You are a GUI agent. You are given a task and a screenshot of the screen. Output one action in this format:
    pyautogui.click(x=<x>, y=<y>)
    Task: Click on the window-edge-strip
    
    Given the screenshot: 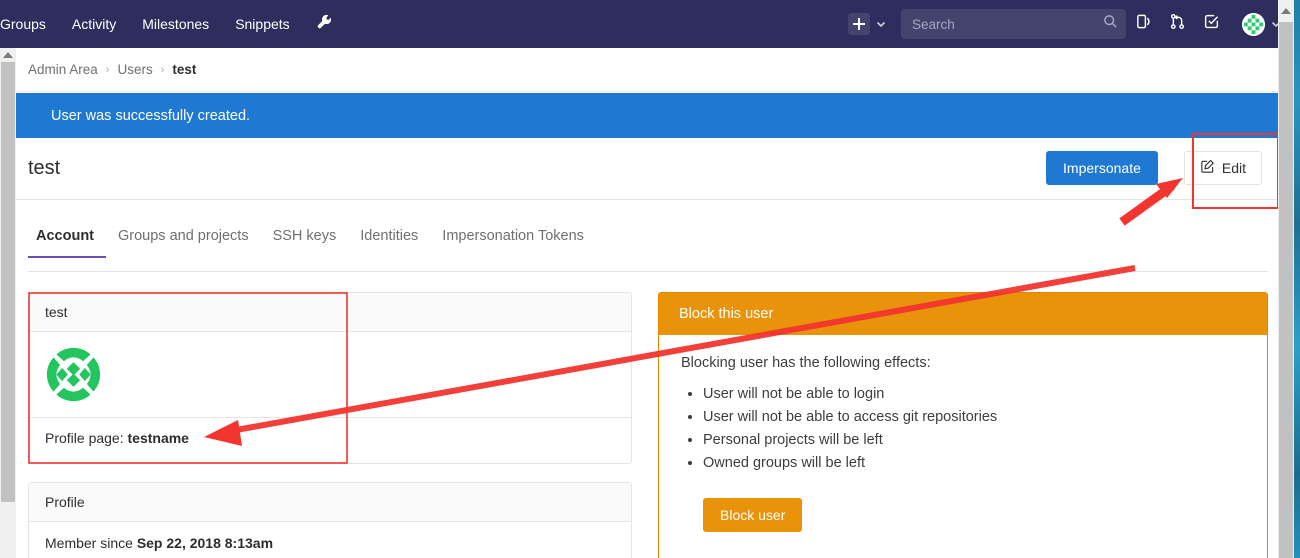 What is the action you would take?
    pyautogui.click(x=1297, y=279)
    